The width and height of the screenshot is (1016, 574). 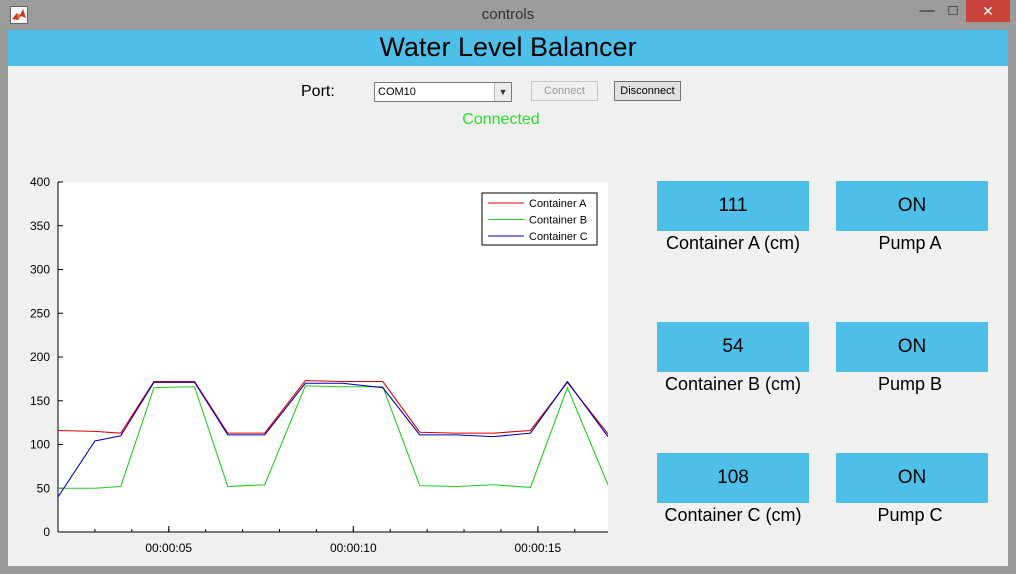 I want to click on legend-label: Container B, so click(x=558, y=221).